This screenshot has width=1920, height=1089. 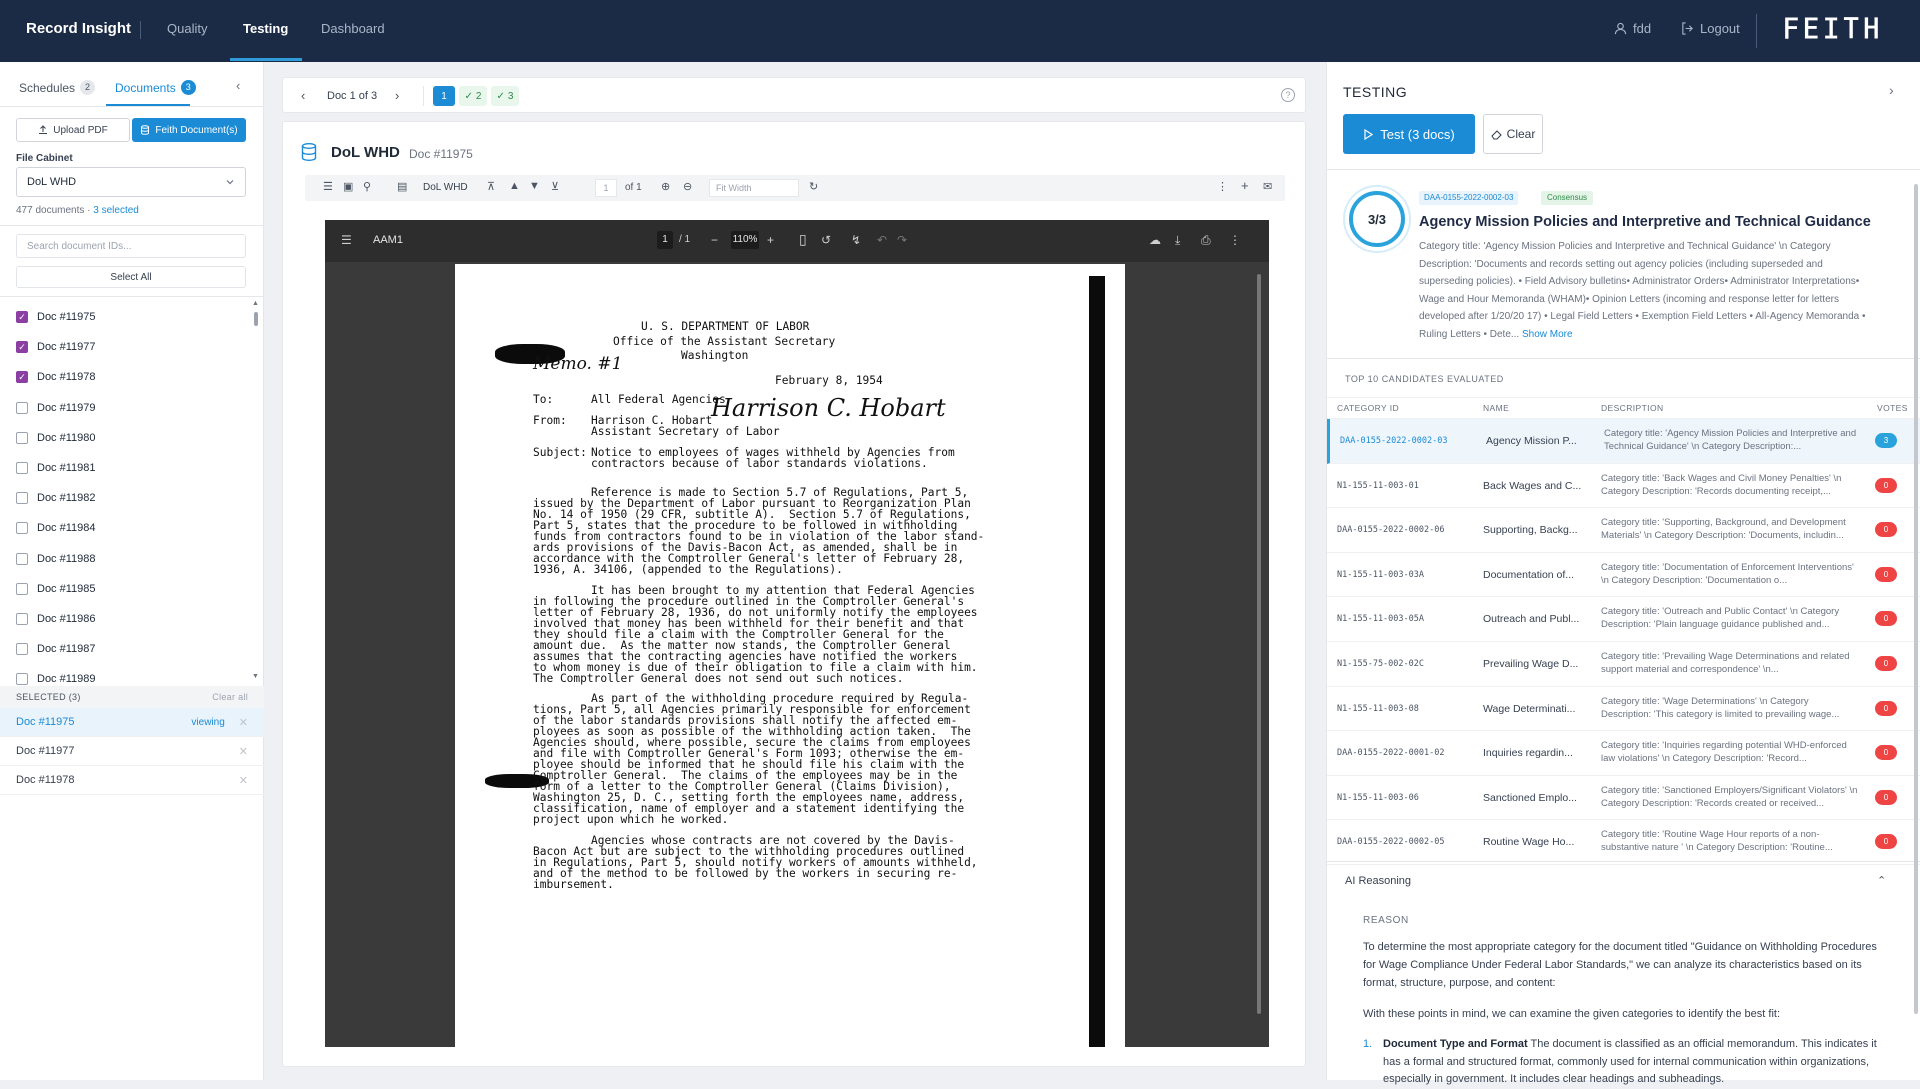 I want to click on show-more-link: Show More, so click(x=1547, y=334).